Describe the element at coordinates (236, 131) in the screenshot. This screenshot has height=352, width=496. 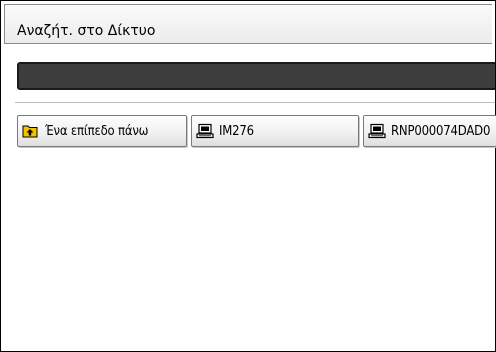
I see `computer-im276-label: IM276` at that location.